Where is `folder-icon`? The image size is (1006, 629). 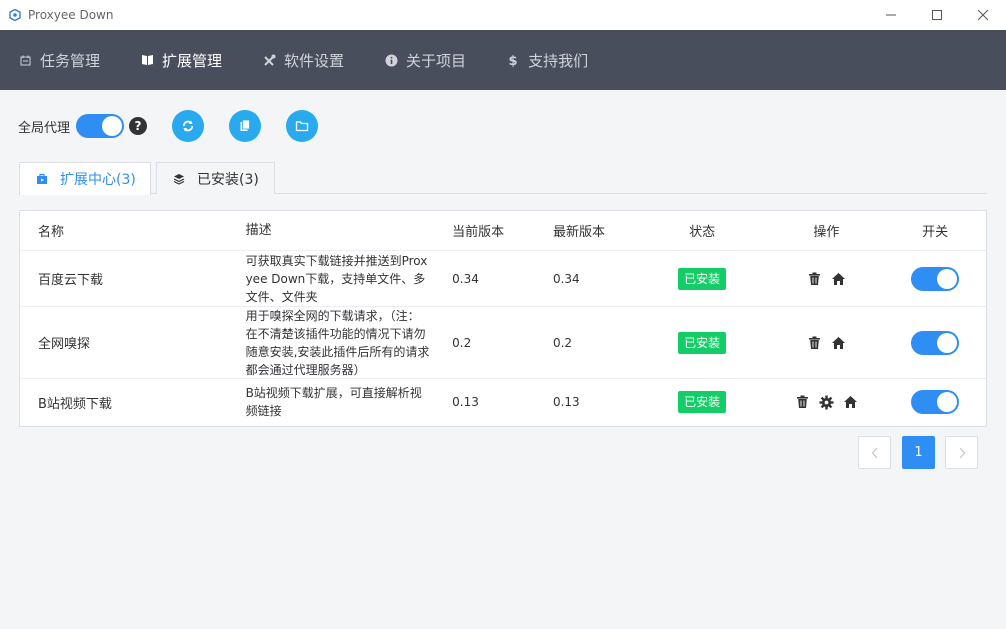
folder-icon is located at coordinates (302, 126).